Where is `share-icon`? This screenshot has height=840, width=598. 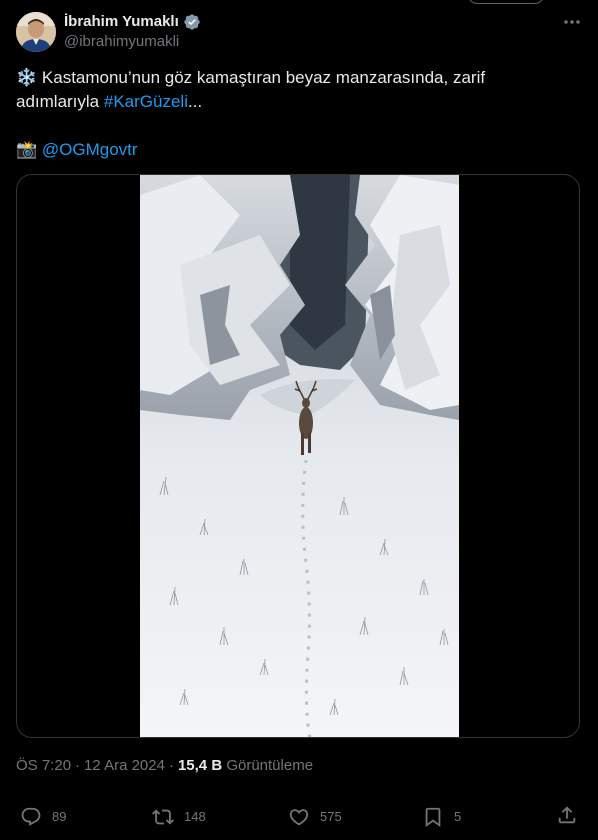 share-icon is located at coordinates (567, 815).